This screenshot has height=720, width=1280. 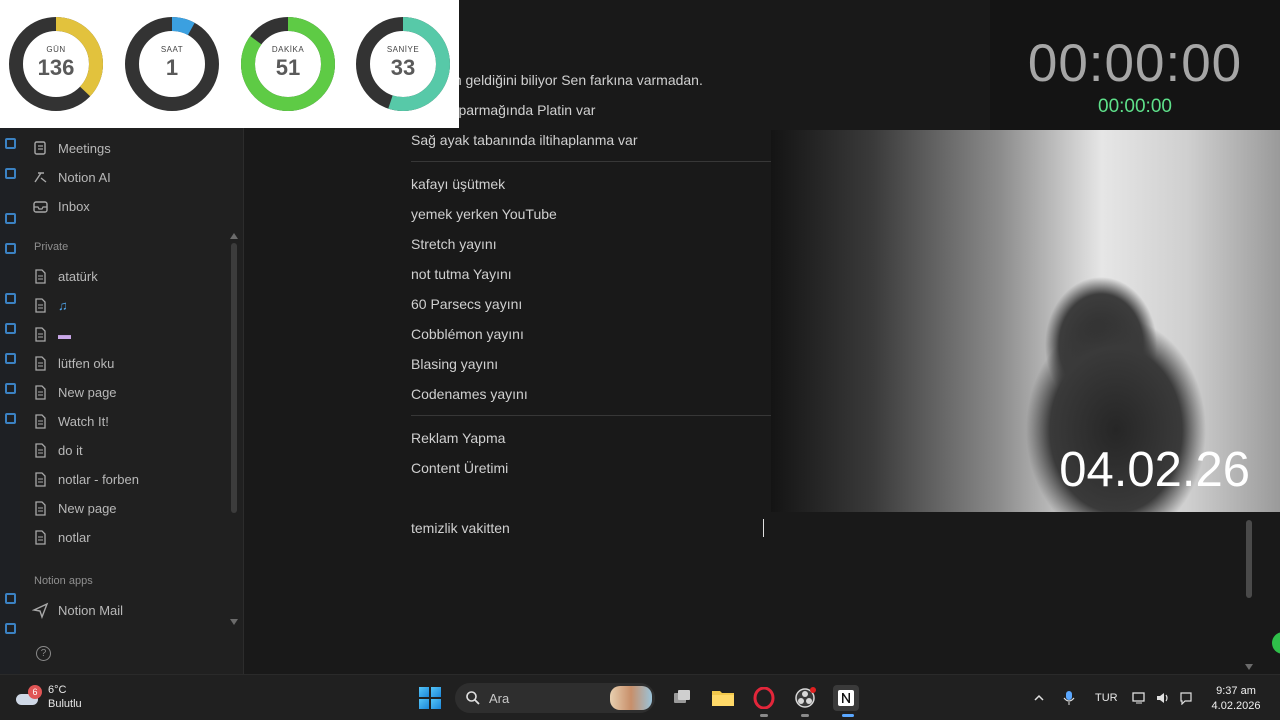 What do you see at coordinates (469, 394) in the screenshot?
I see `text-block: Codenames yayını` at bounding box center [469, 394].